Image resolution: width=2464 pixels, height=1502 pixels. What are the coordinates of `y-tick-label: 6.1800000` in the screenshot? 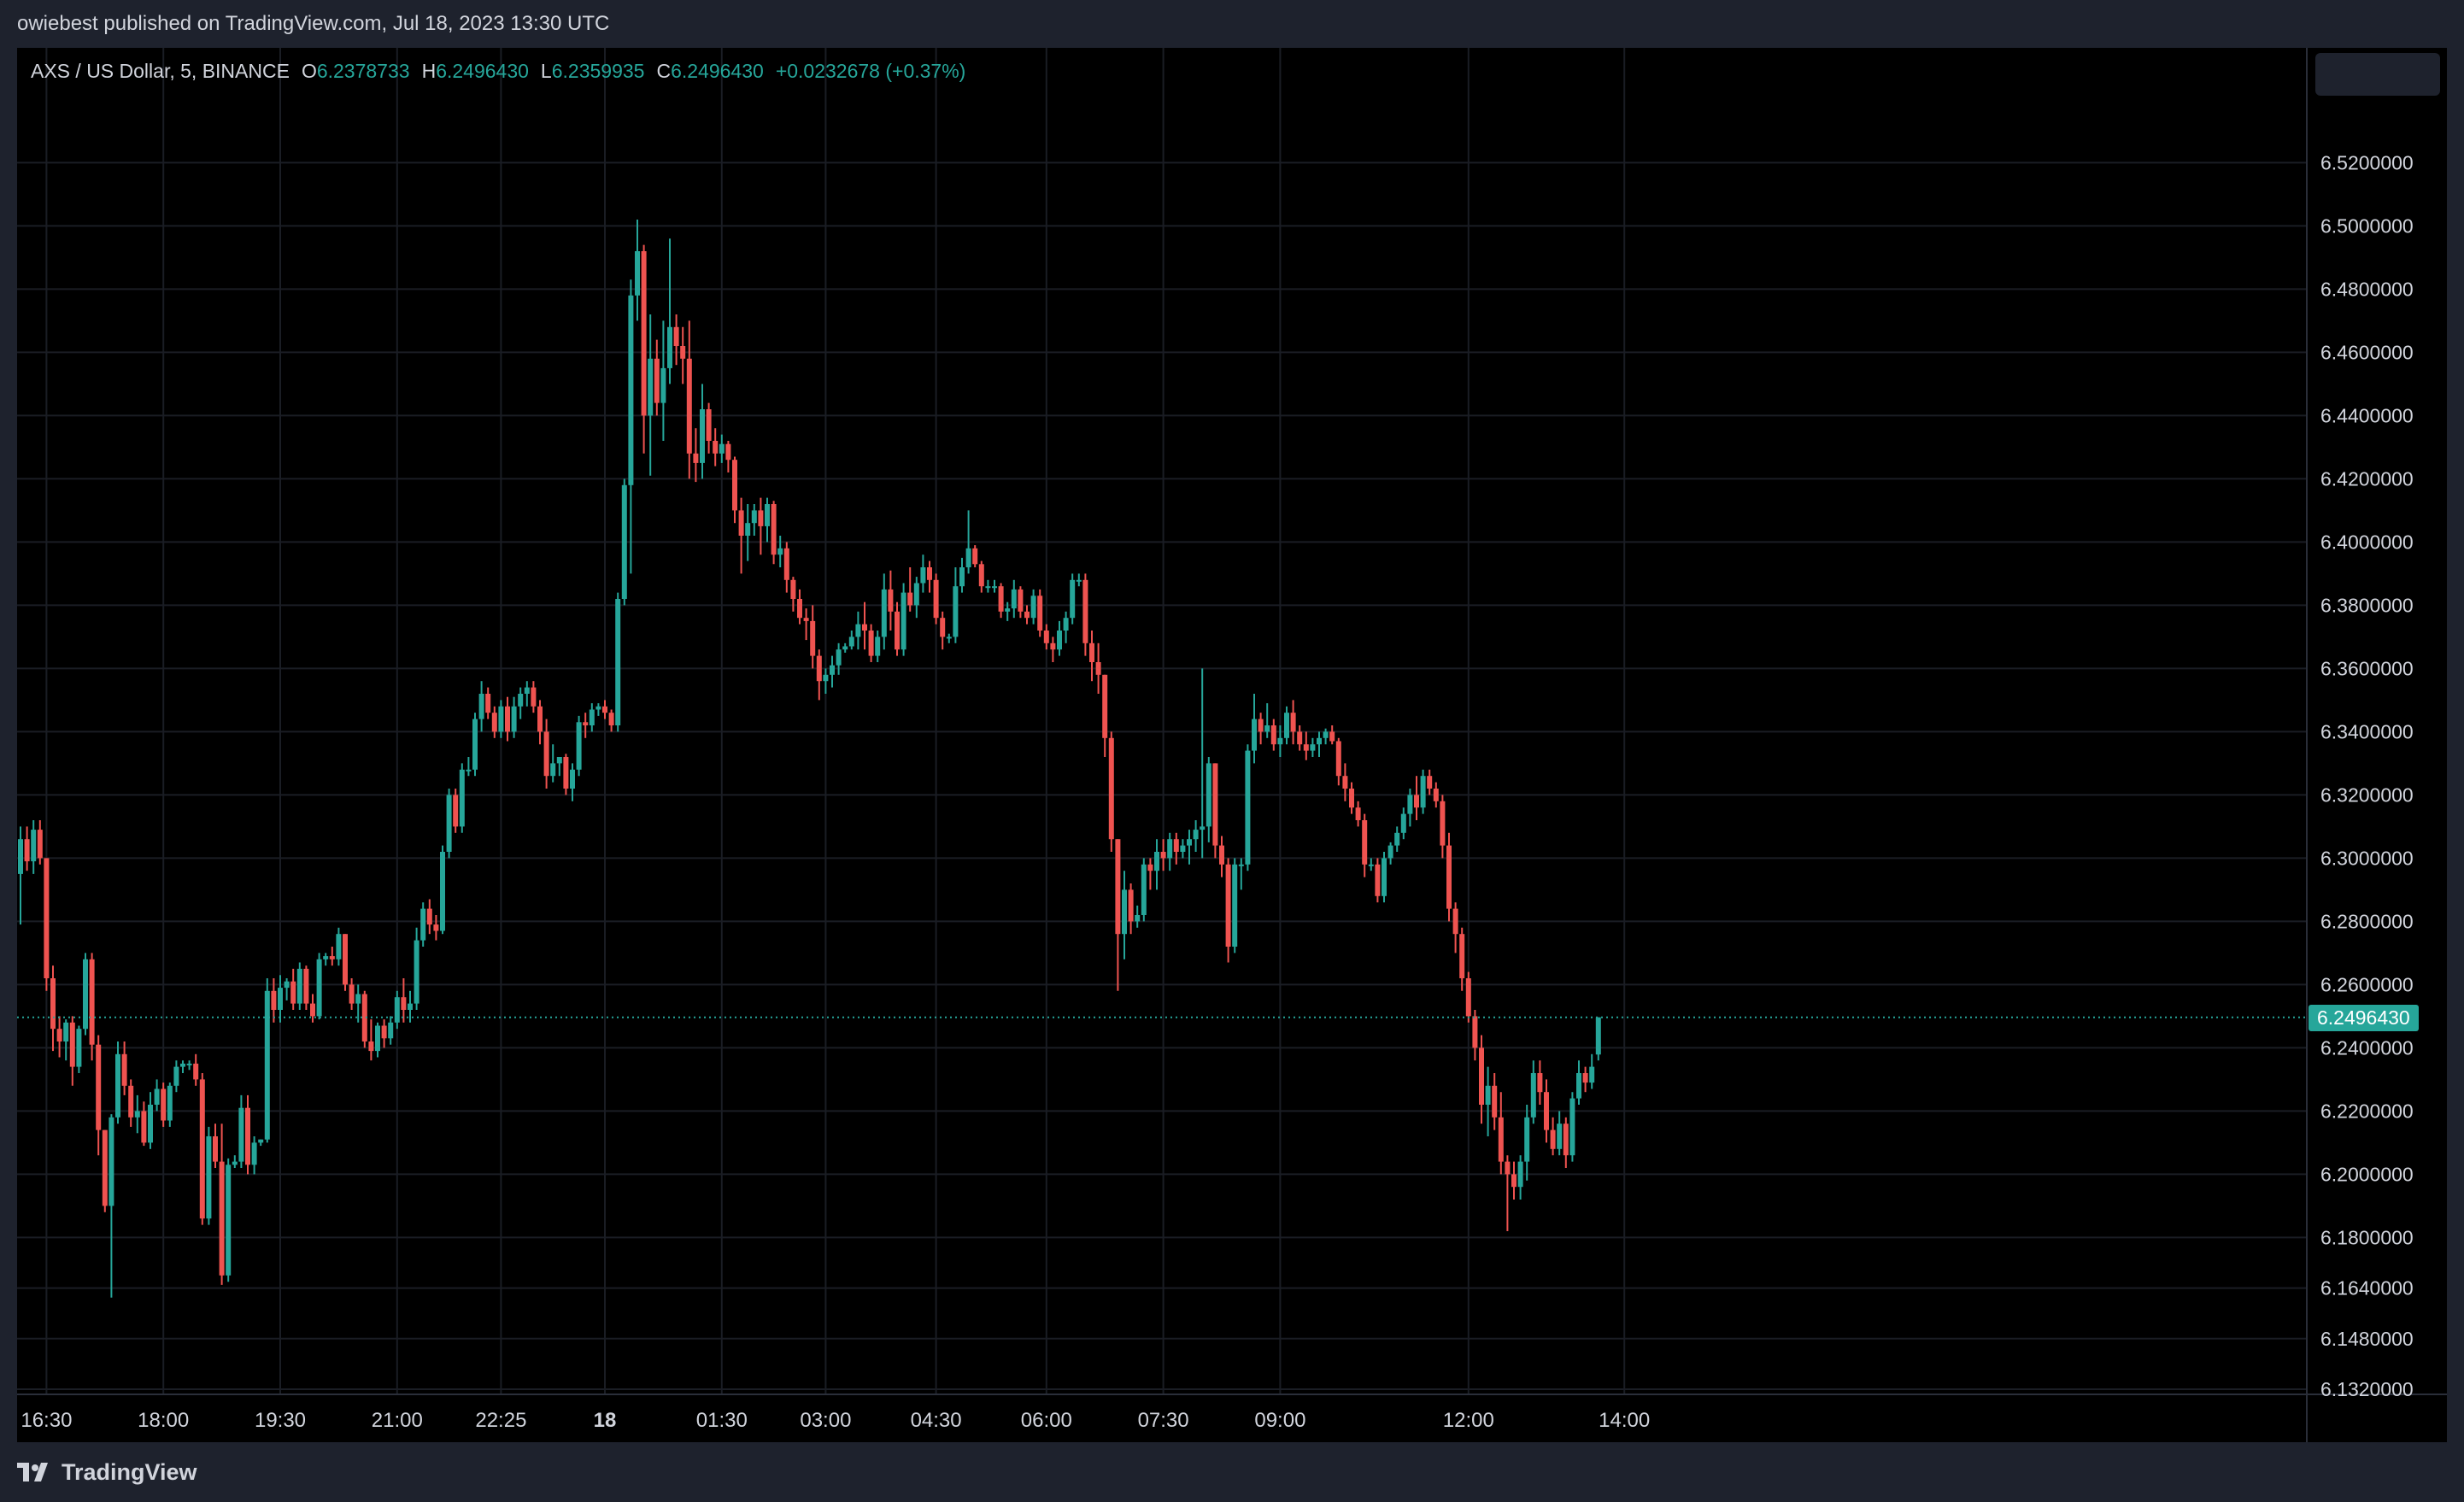 It's located at (2367, 1237).